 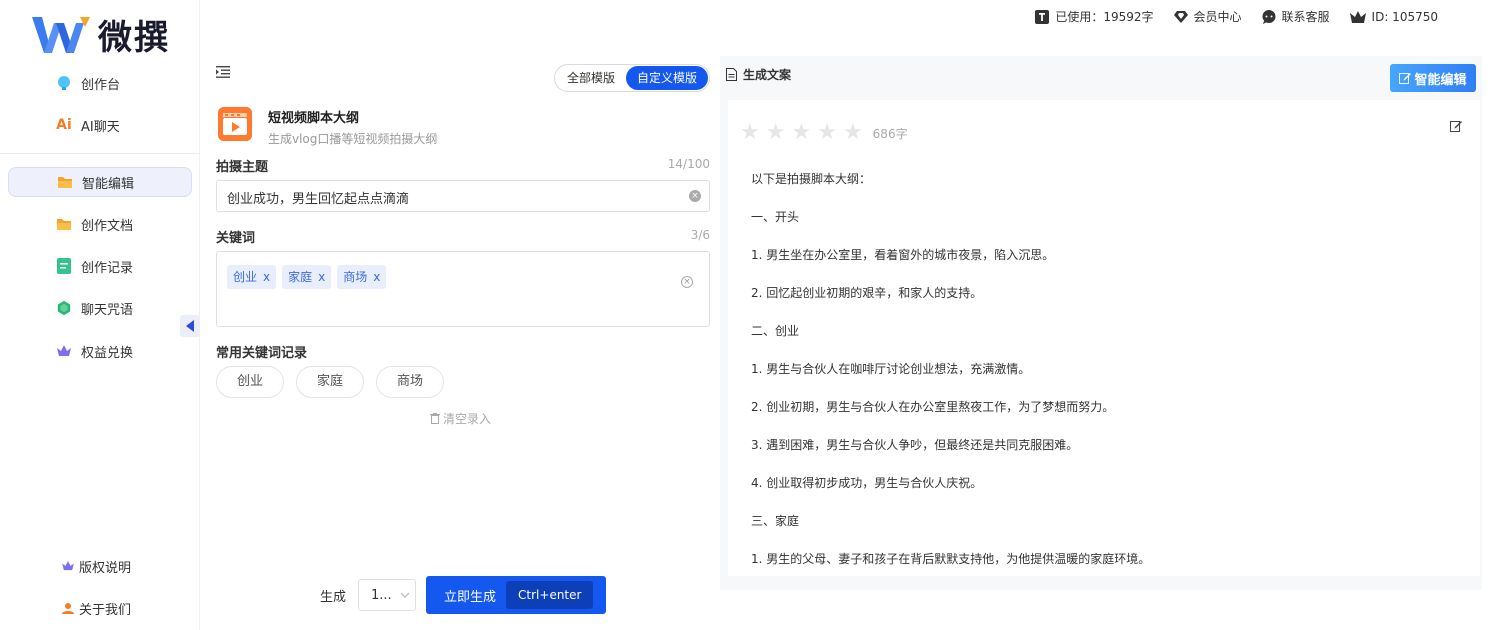 What do you see at coordinates (362, 277) in the screenshot?
I see `keyword-tag: 商场 x` at bounding box center [362, 277].